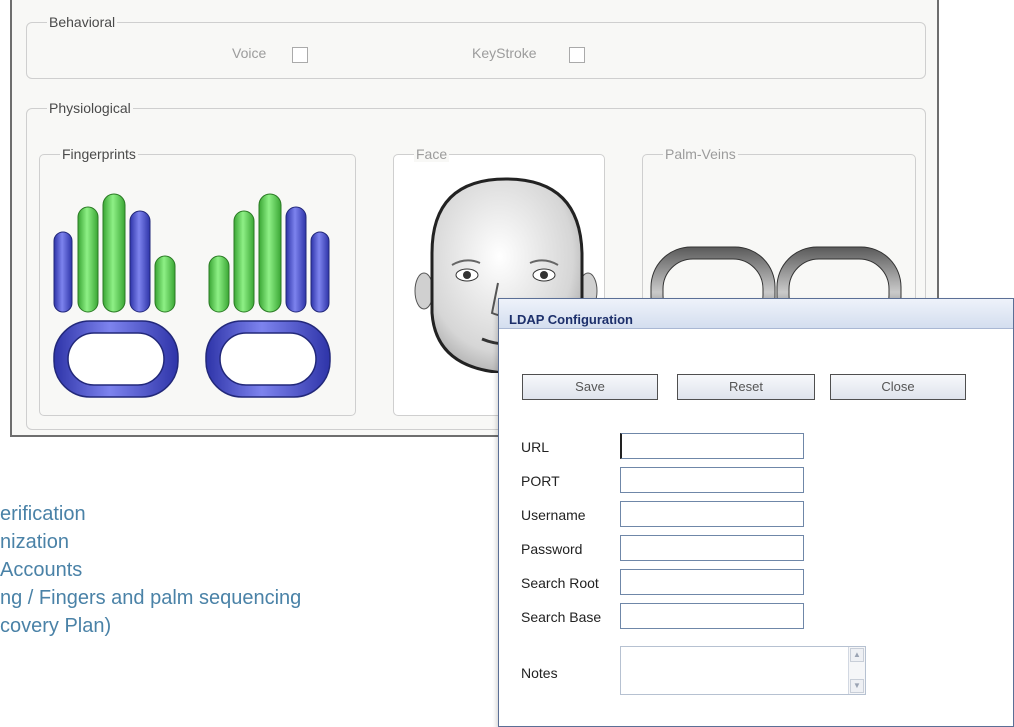 The width and height of the screenshot is (1014, 727). Describe the element at coordinates (712, 616) in the screenshot. I see `search-base-field` at that location.